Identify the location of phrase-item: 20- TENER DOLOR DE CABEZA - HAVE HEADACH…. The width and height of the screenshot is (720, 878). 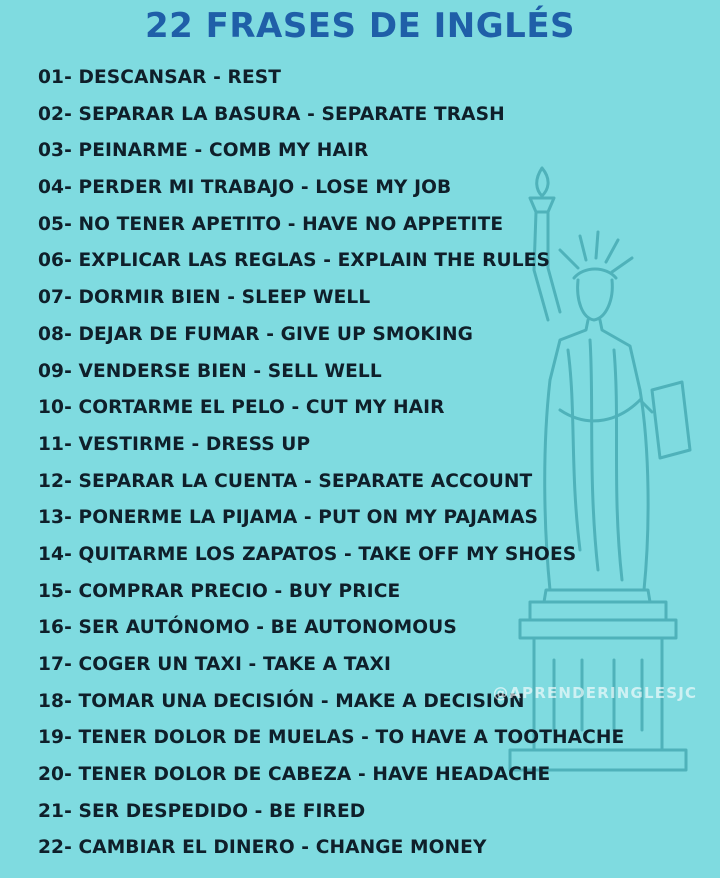
(294, 775).